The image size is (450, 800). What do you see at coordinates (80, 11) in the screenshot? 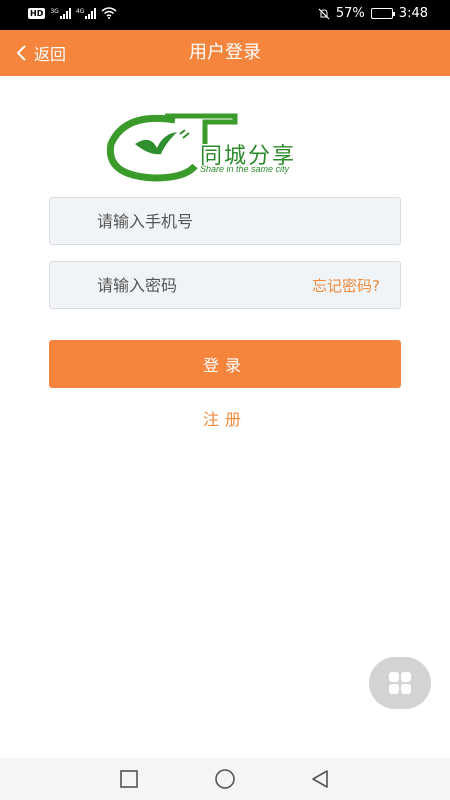
I see `network-type-2: 4G` at bounding box center [80, 11].